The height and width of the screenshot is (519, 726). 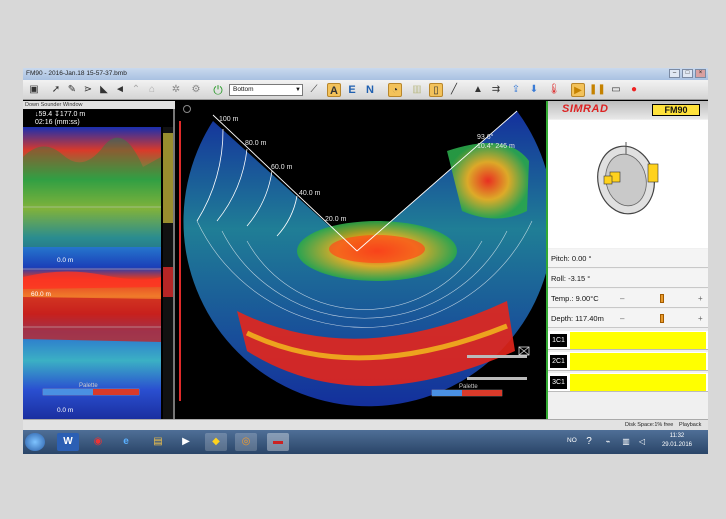 I want to click on folder-icon: ▤, so click(x=158, y=442).